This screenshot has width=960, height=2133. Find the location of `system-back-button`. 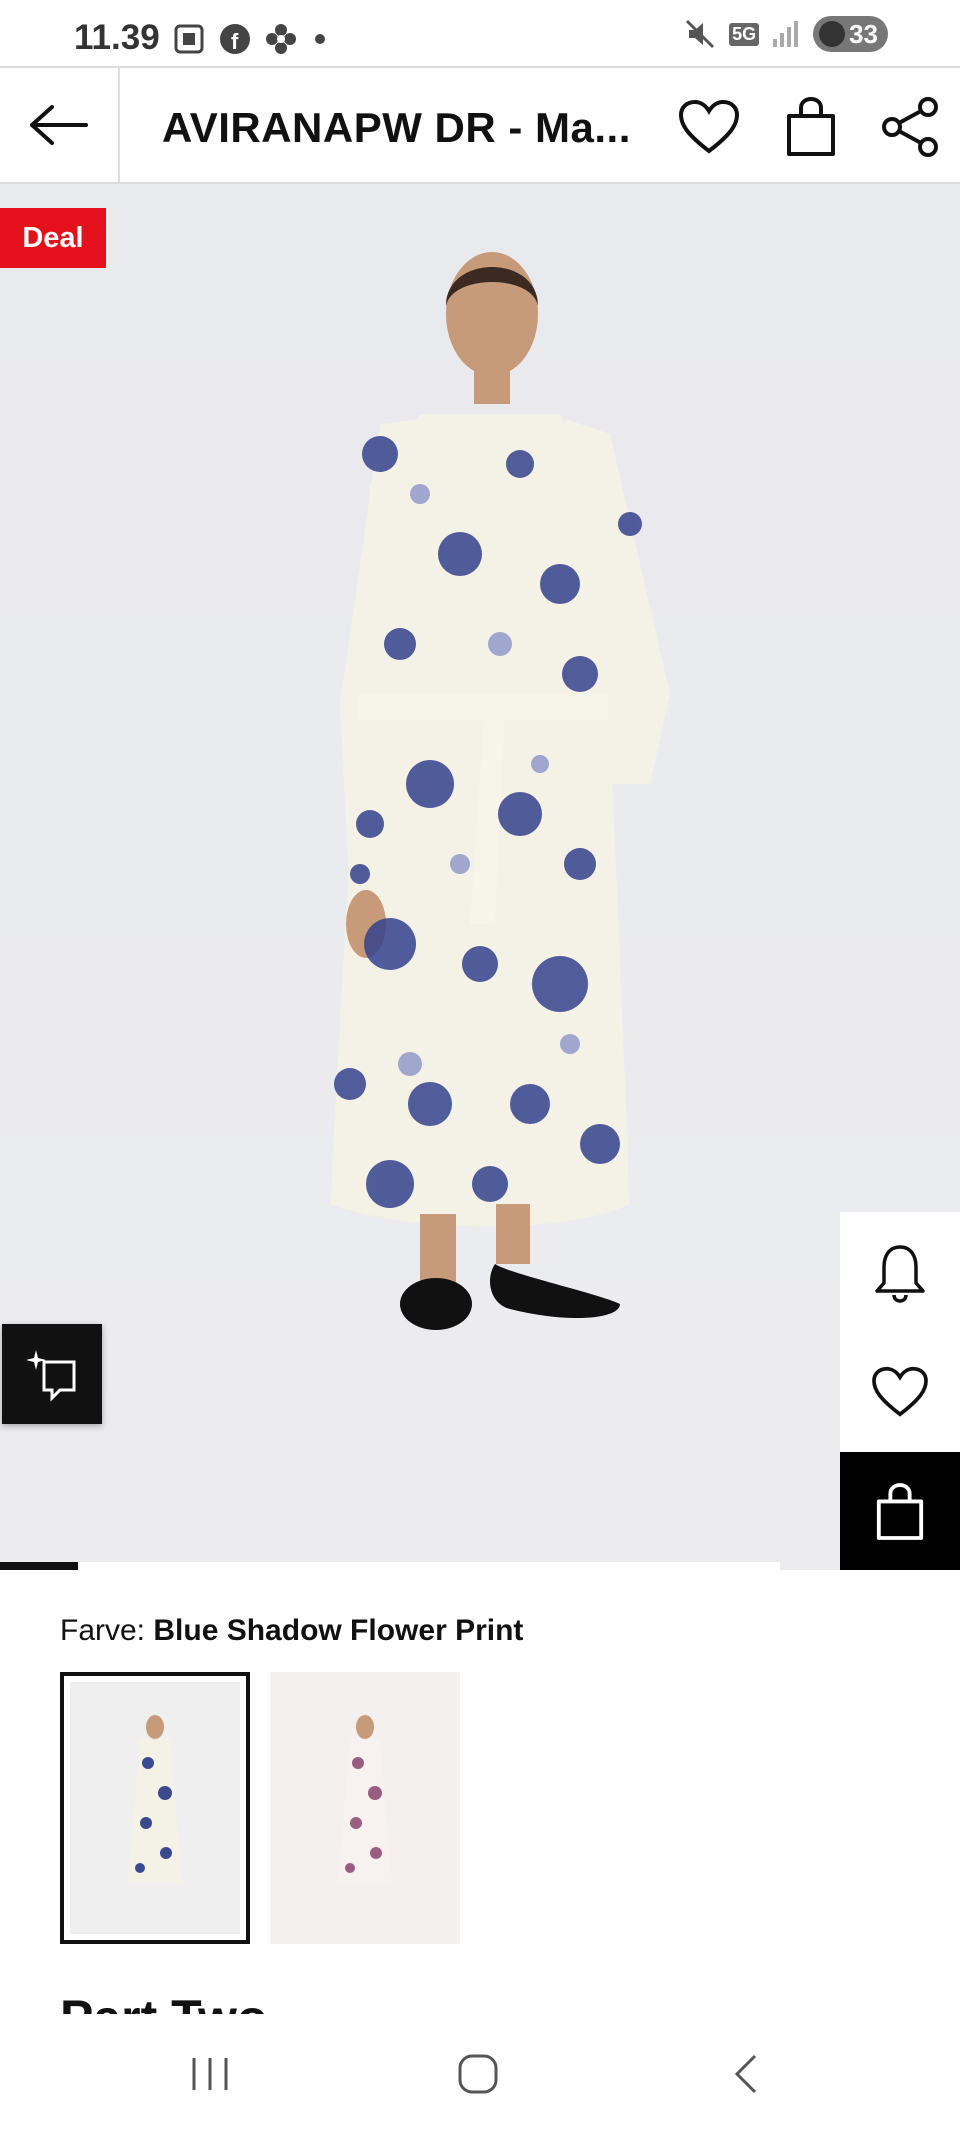

system-back-button is located at coordinates (746, 2074).